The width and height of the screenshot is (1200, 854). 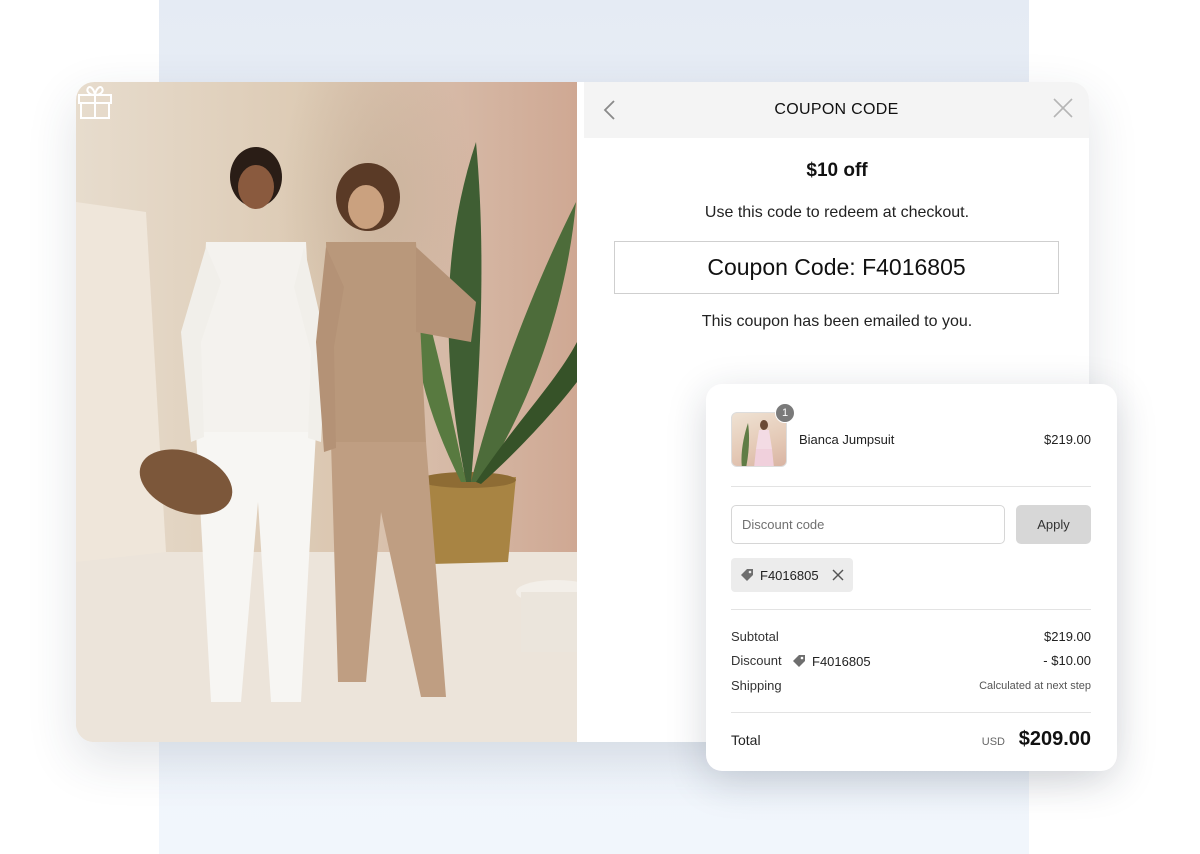 I want to click on redeem-instructions: Use this code to redeem at checkout., so click(x=837, y=212).